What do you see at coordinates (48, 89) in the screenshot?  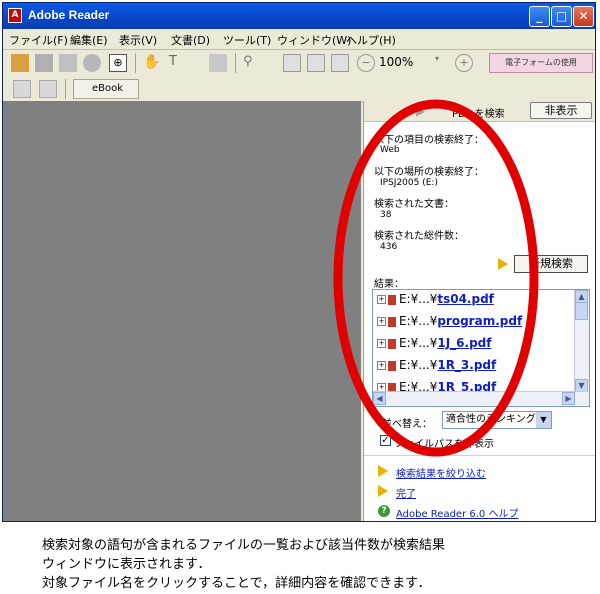 I see `rotate-right-icon` at bounding box center [48, 89].